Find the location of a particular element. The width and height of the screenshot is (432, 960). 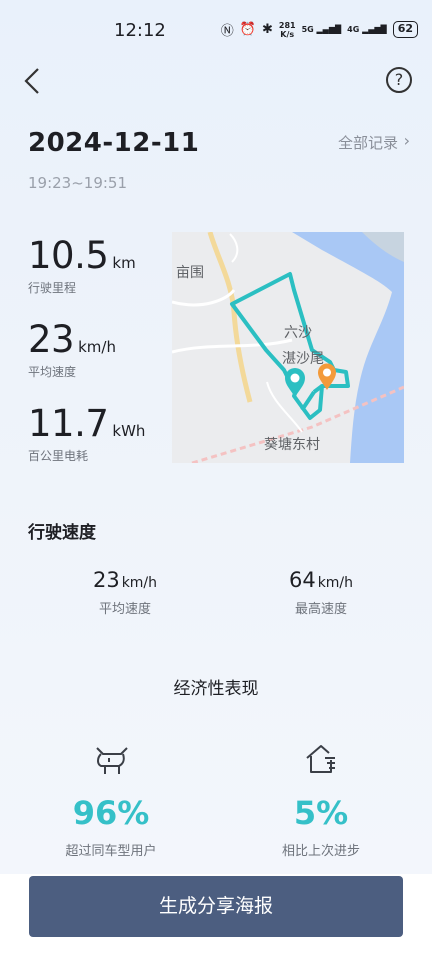

start-marker-icon is located at coordinates (295, 382).